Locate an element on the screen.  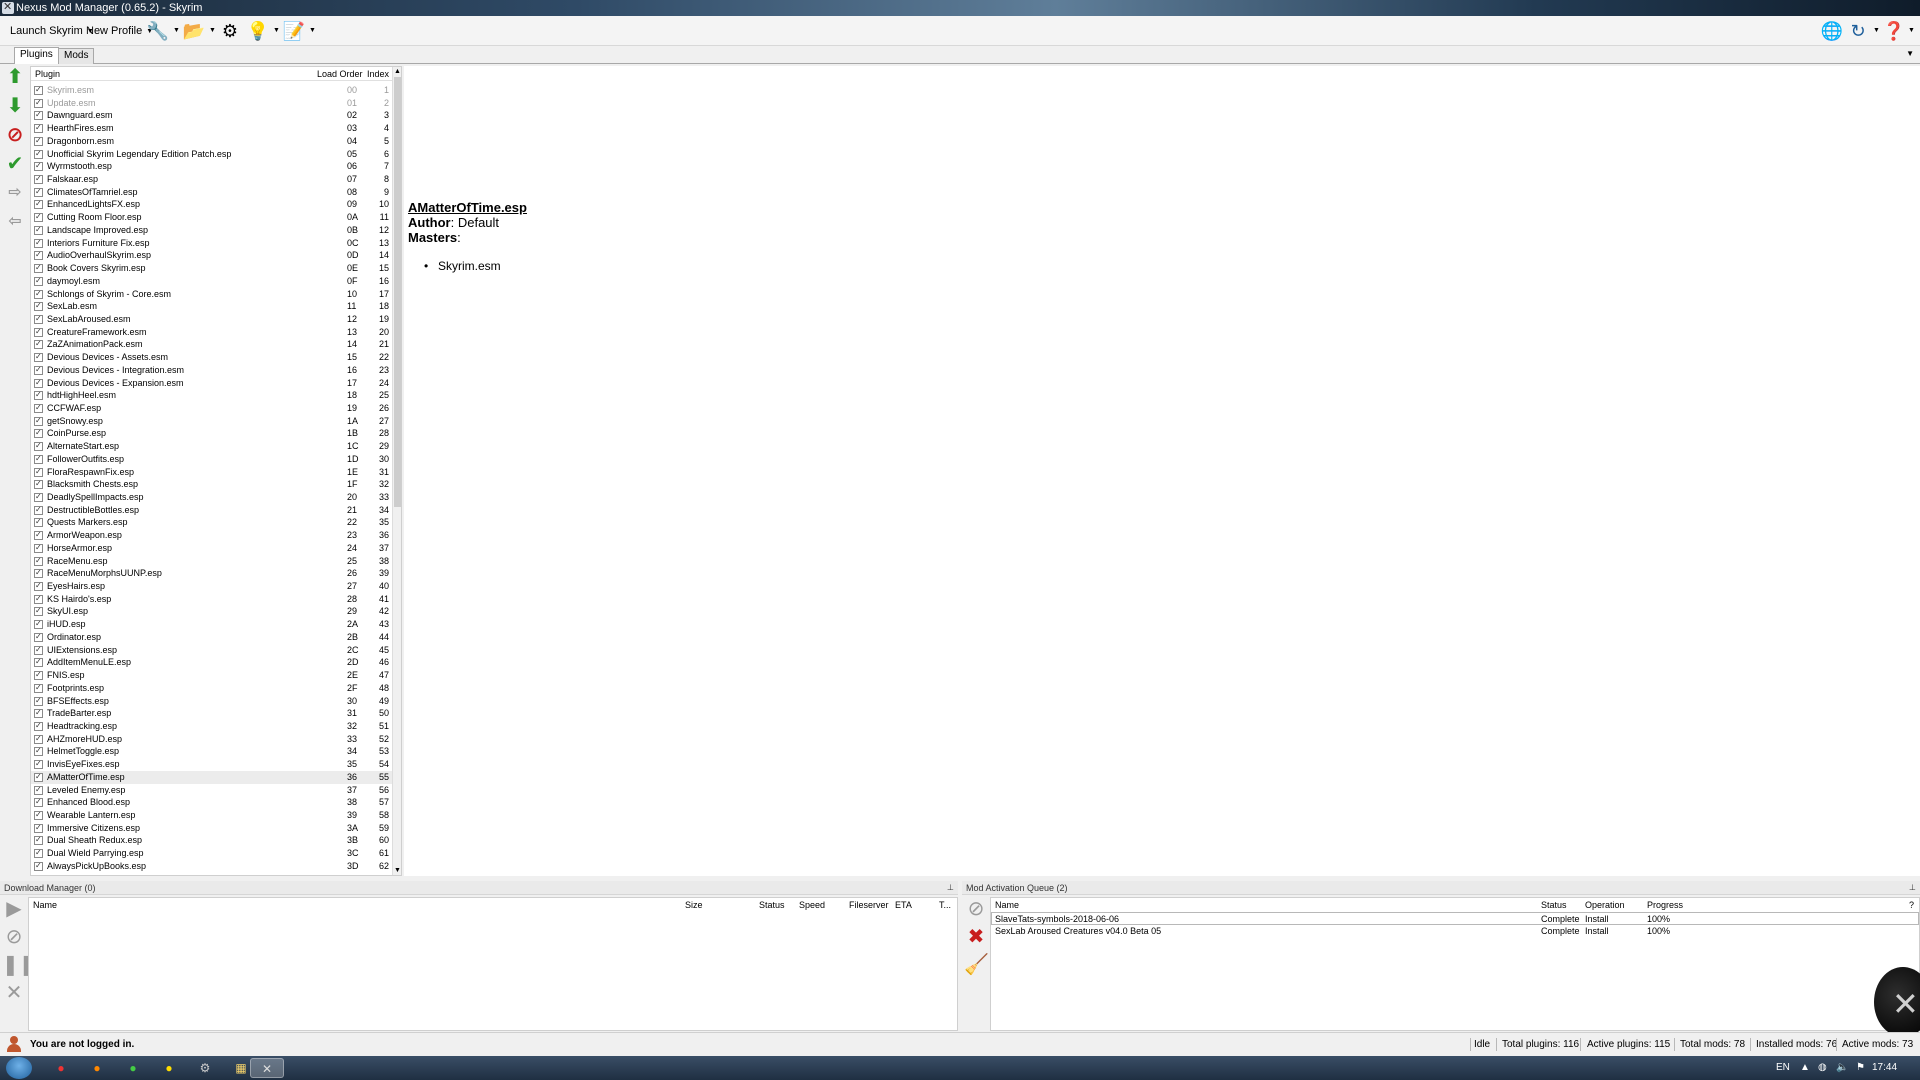
plugin-row: Dual Sheath Redux.esp3B60 is located at coordinates (212, 840).